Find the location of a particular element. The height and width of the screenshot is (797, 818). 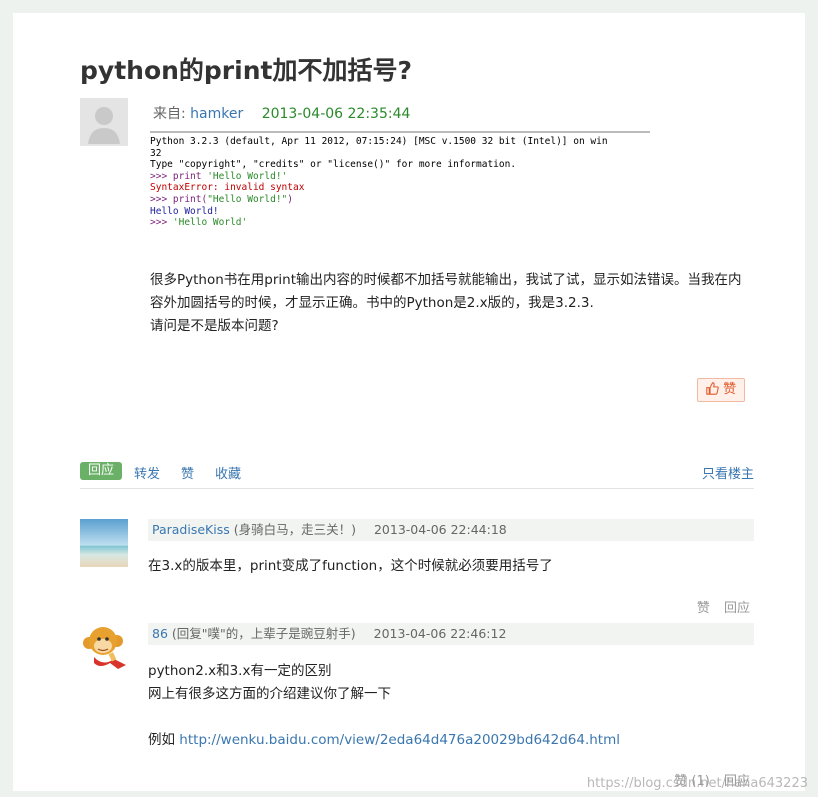

page-title: python的print加不加括号? is located at coordinates (246, 70).